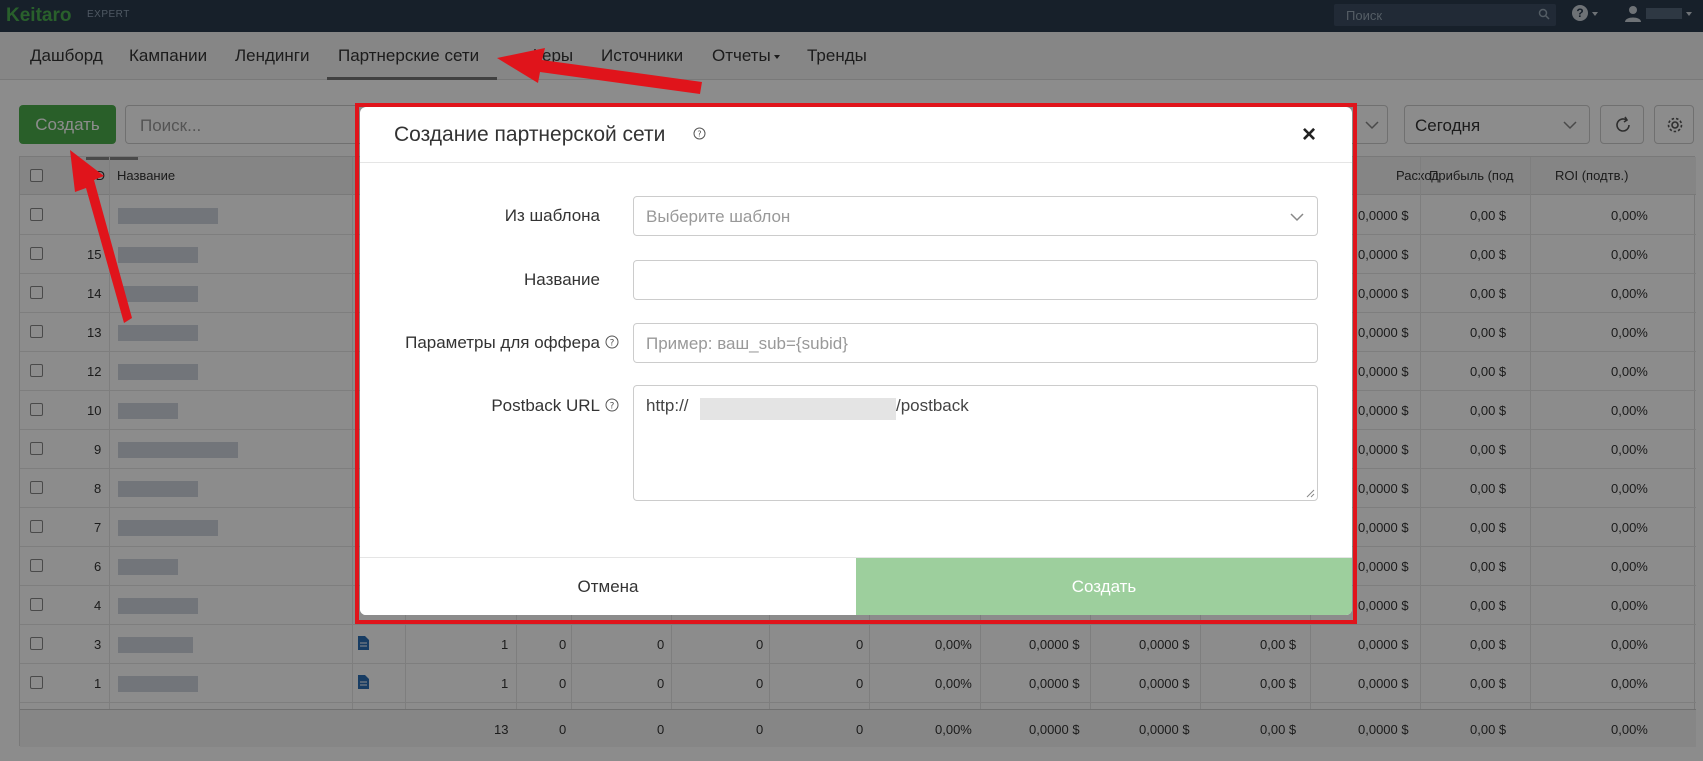 Image resolution: width=1703 pixels, height=761 pixels. What do you see at coordinates (101, 236) in the screenshot?
I see `arrow-to-create-button` at bounding box center [101, 236].